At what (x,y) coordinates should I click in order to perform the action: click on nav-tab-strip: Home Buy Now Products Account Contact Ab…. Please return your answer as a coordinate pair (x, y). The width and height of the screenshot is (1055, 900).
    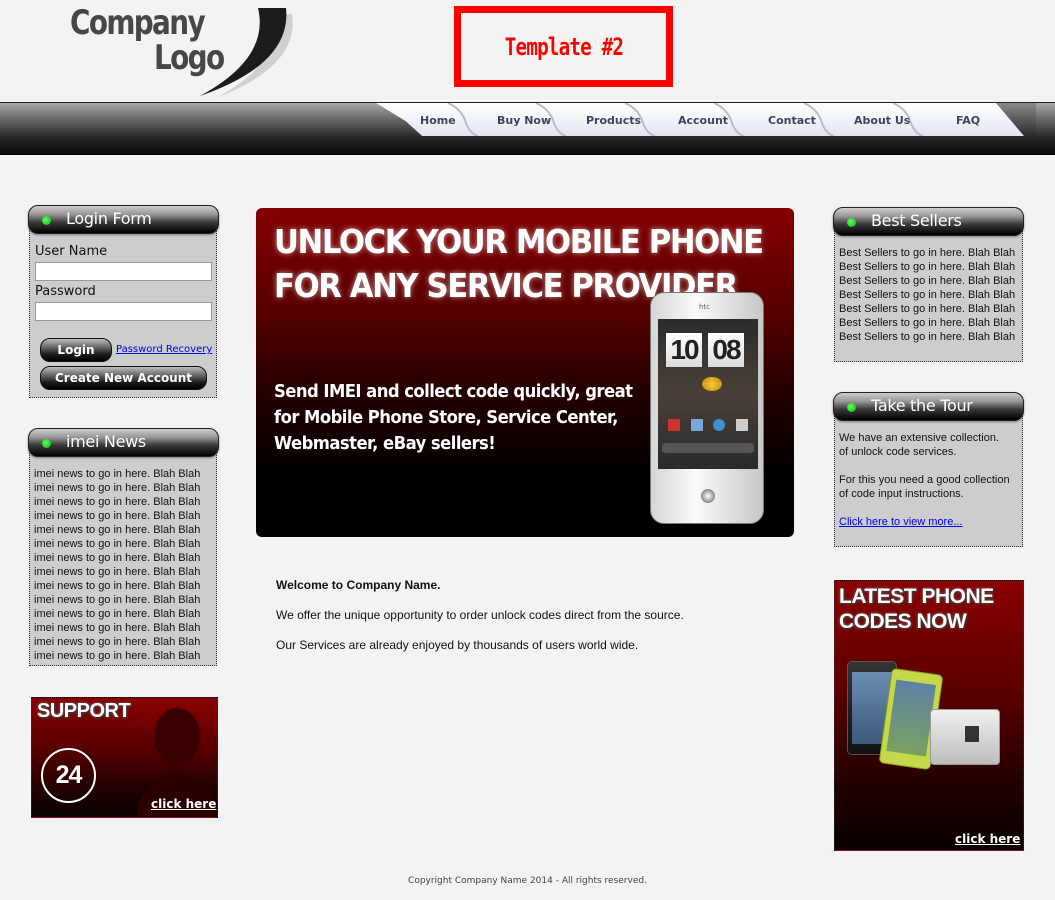
    Looking at the image, I should click on (706, 119).